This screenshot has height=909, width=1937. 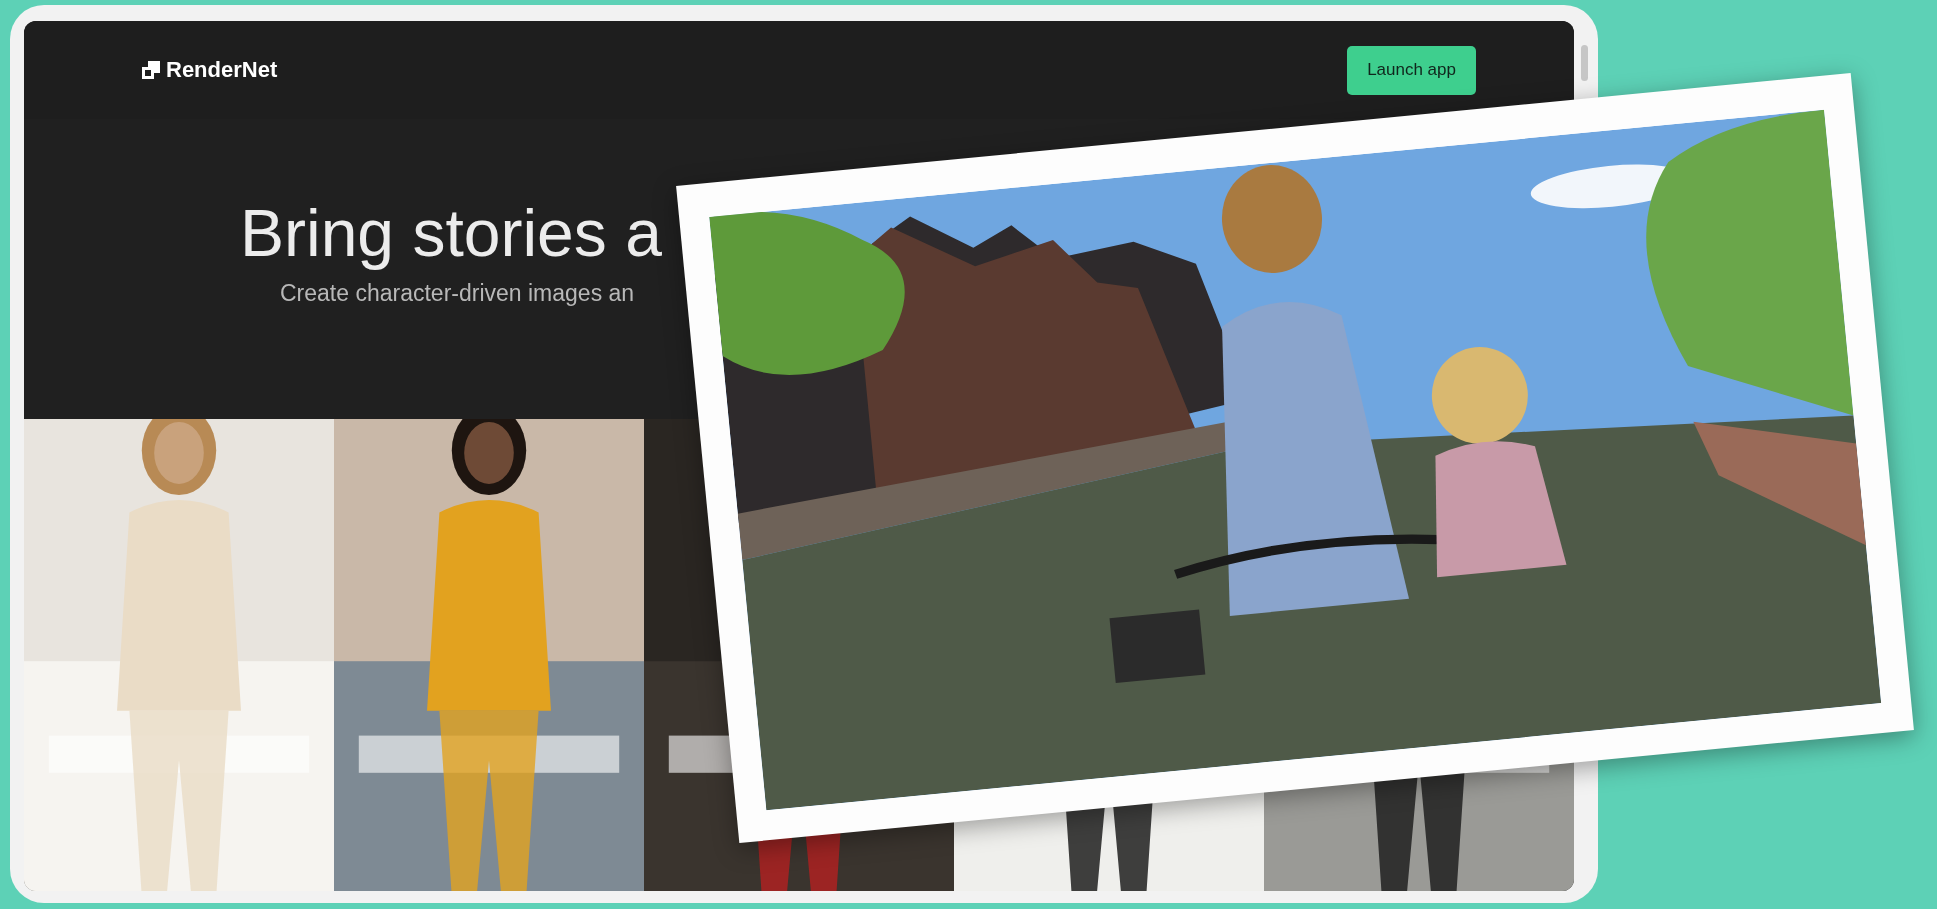 I want to click on logo-text: RenderNet, so click(x=222, y=70).